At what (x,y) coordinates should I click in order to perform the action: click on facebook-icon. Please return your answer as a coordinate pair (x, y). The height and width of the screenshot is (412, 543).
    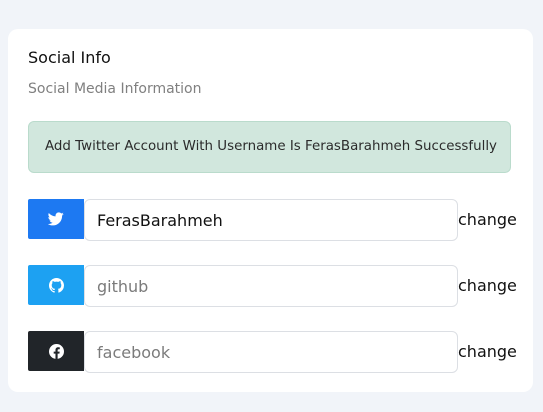
    Looking at the image, I should click on (56, 351).